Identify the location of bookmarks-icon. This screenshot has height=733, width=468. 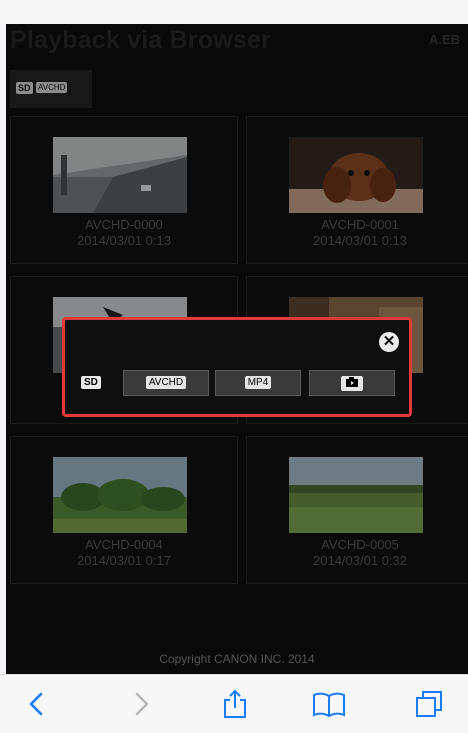
(328, 704).